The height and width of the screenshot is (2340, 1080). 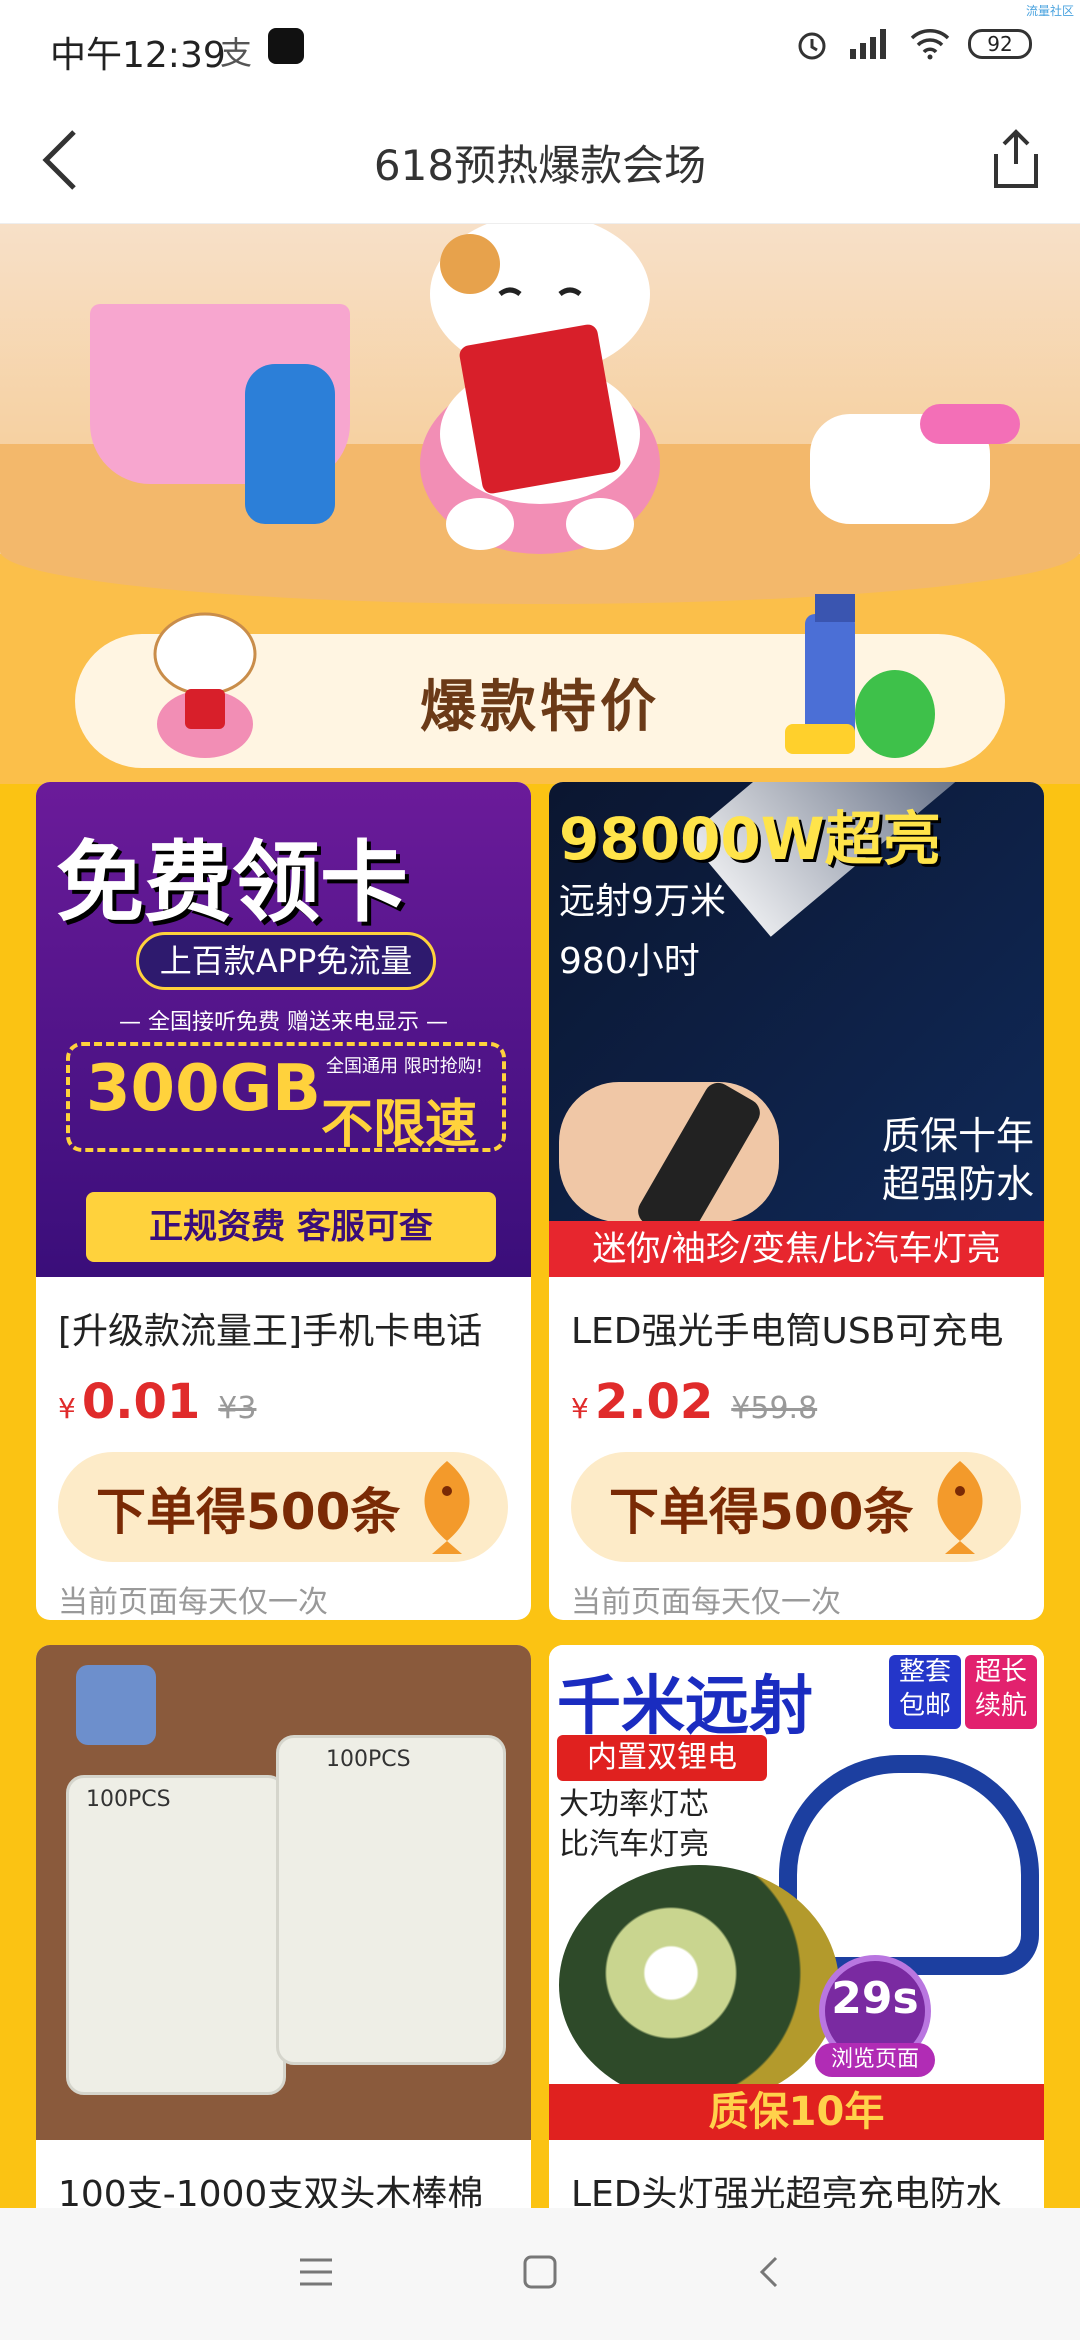 What do you see at coordinates (699, 1985) in the screenshot?
I see `headlamp-illustration` at bounding box center [699, 1985].